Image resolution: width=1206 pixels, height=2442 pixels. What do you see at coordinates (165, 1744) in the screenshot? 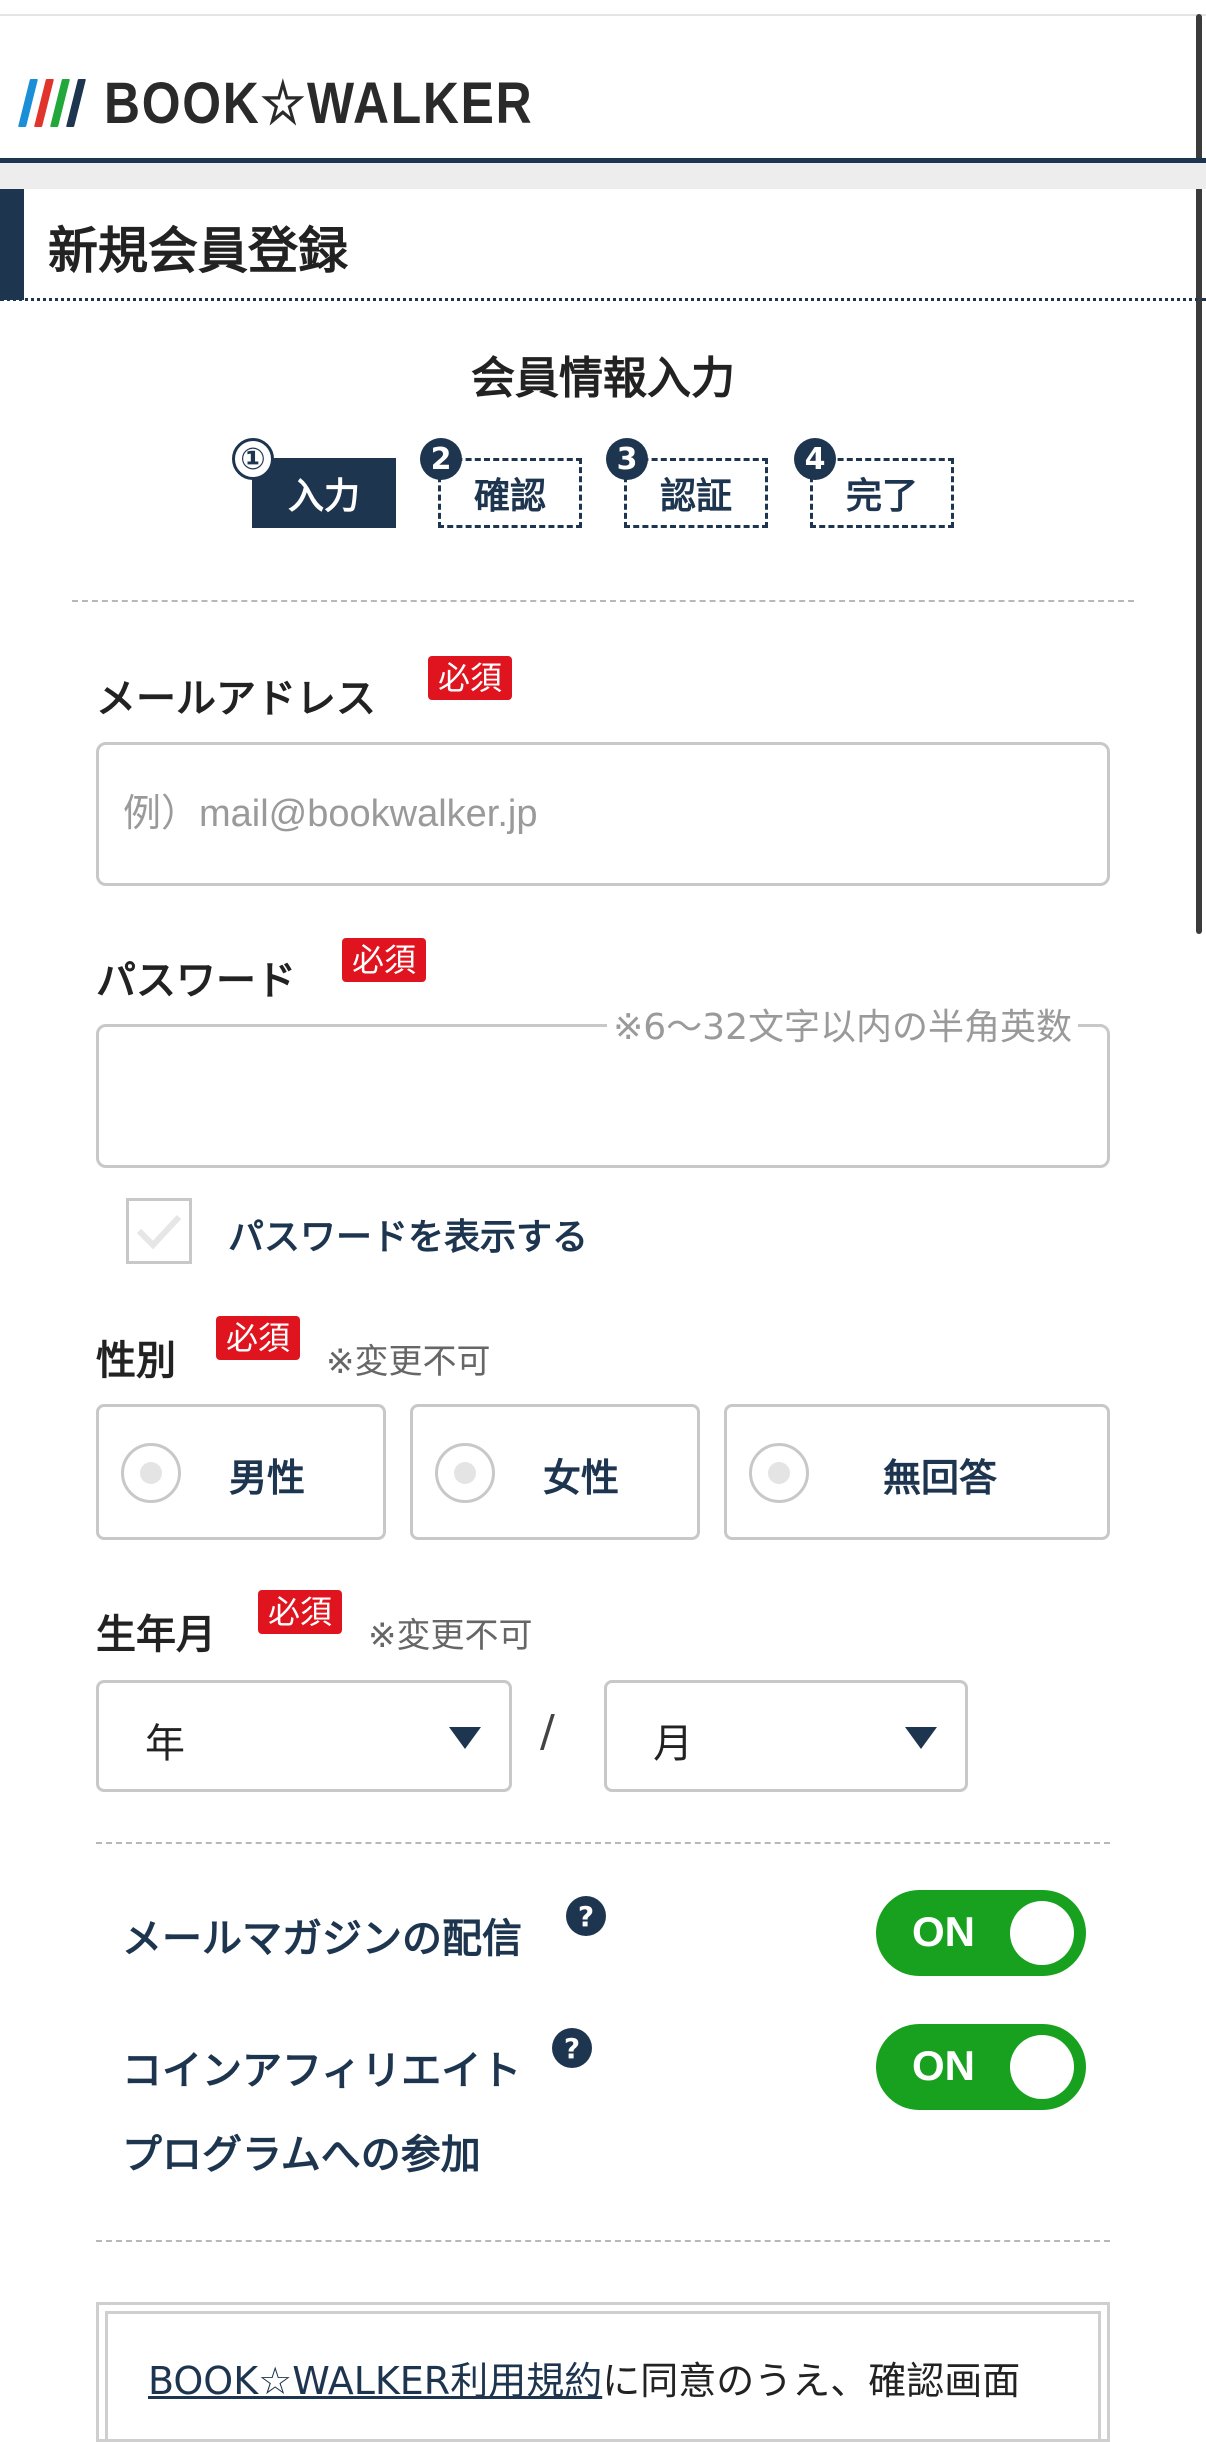
I see `select-value: 年` at bounding box center [165, 1744].